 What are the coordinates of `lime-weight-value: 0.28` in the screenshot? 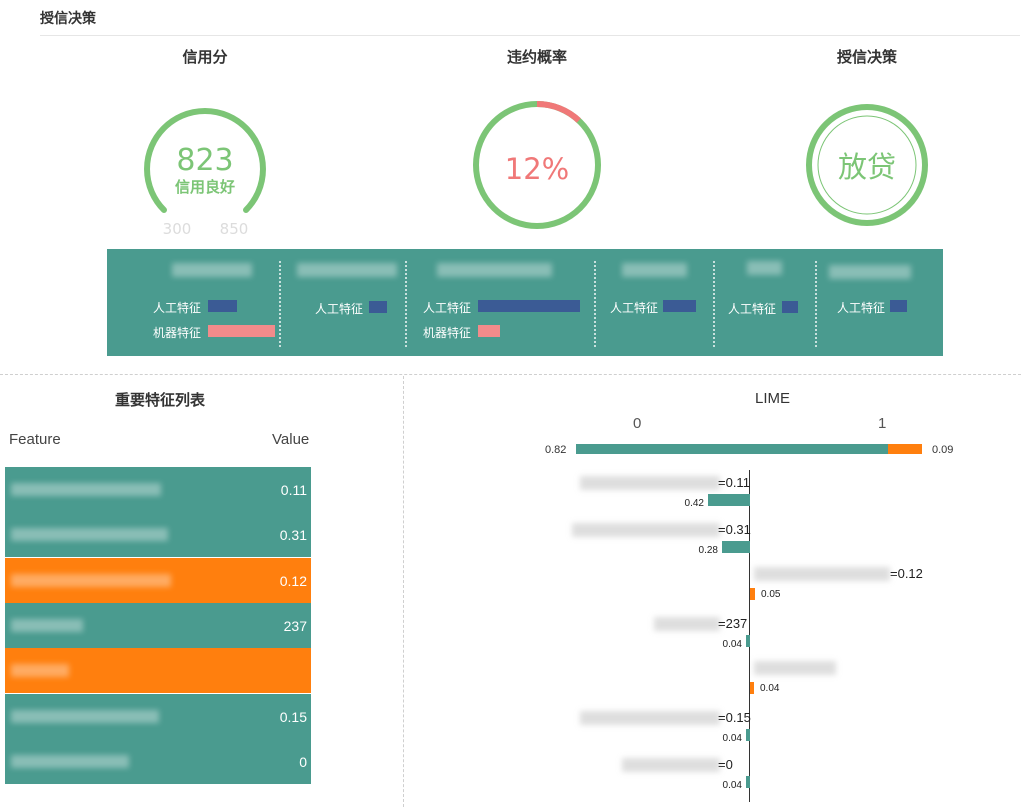 It's located at (708, 550).